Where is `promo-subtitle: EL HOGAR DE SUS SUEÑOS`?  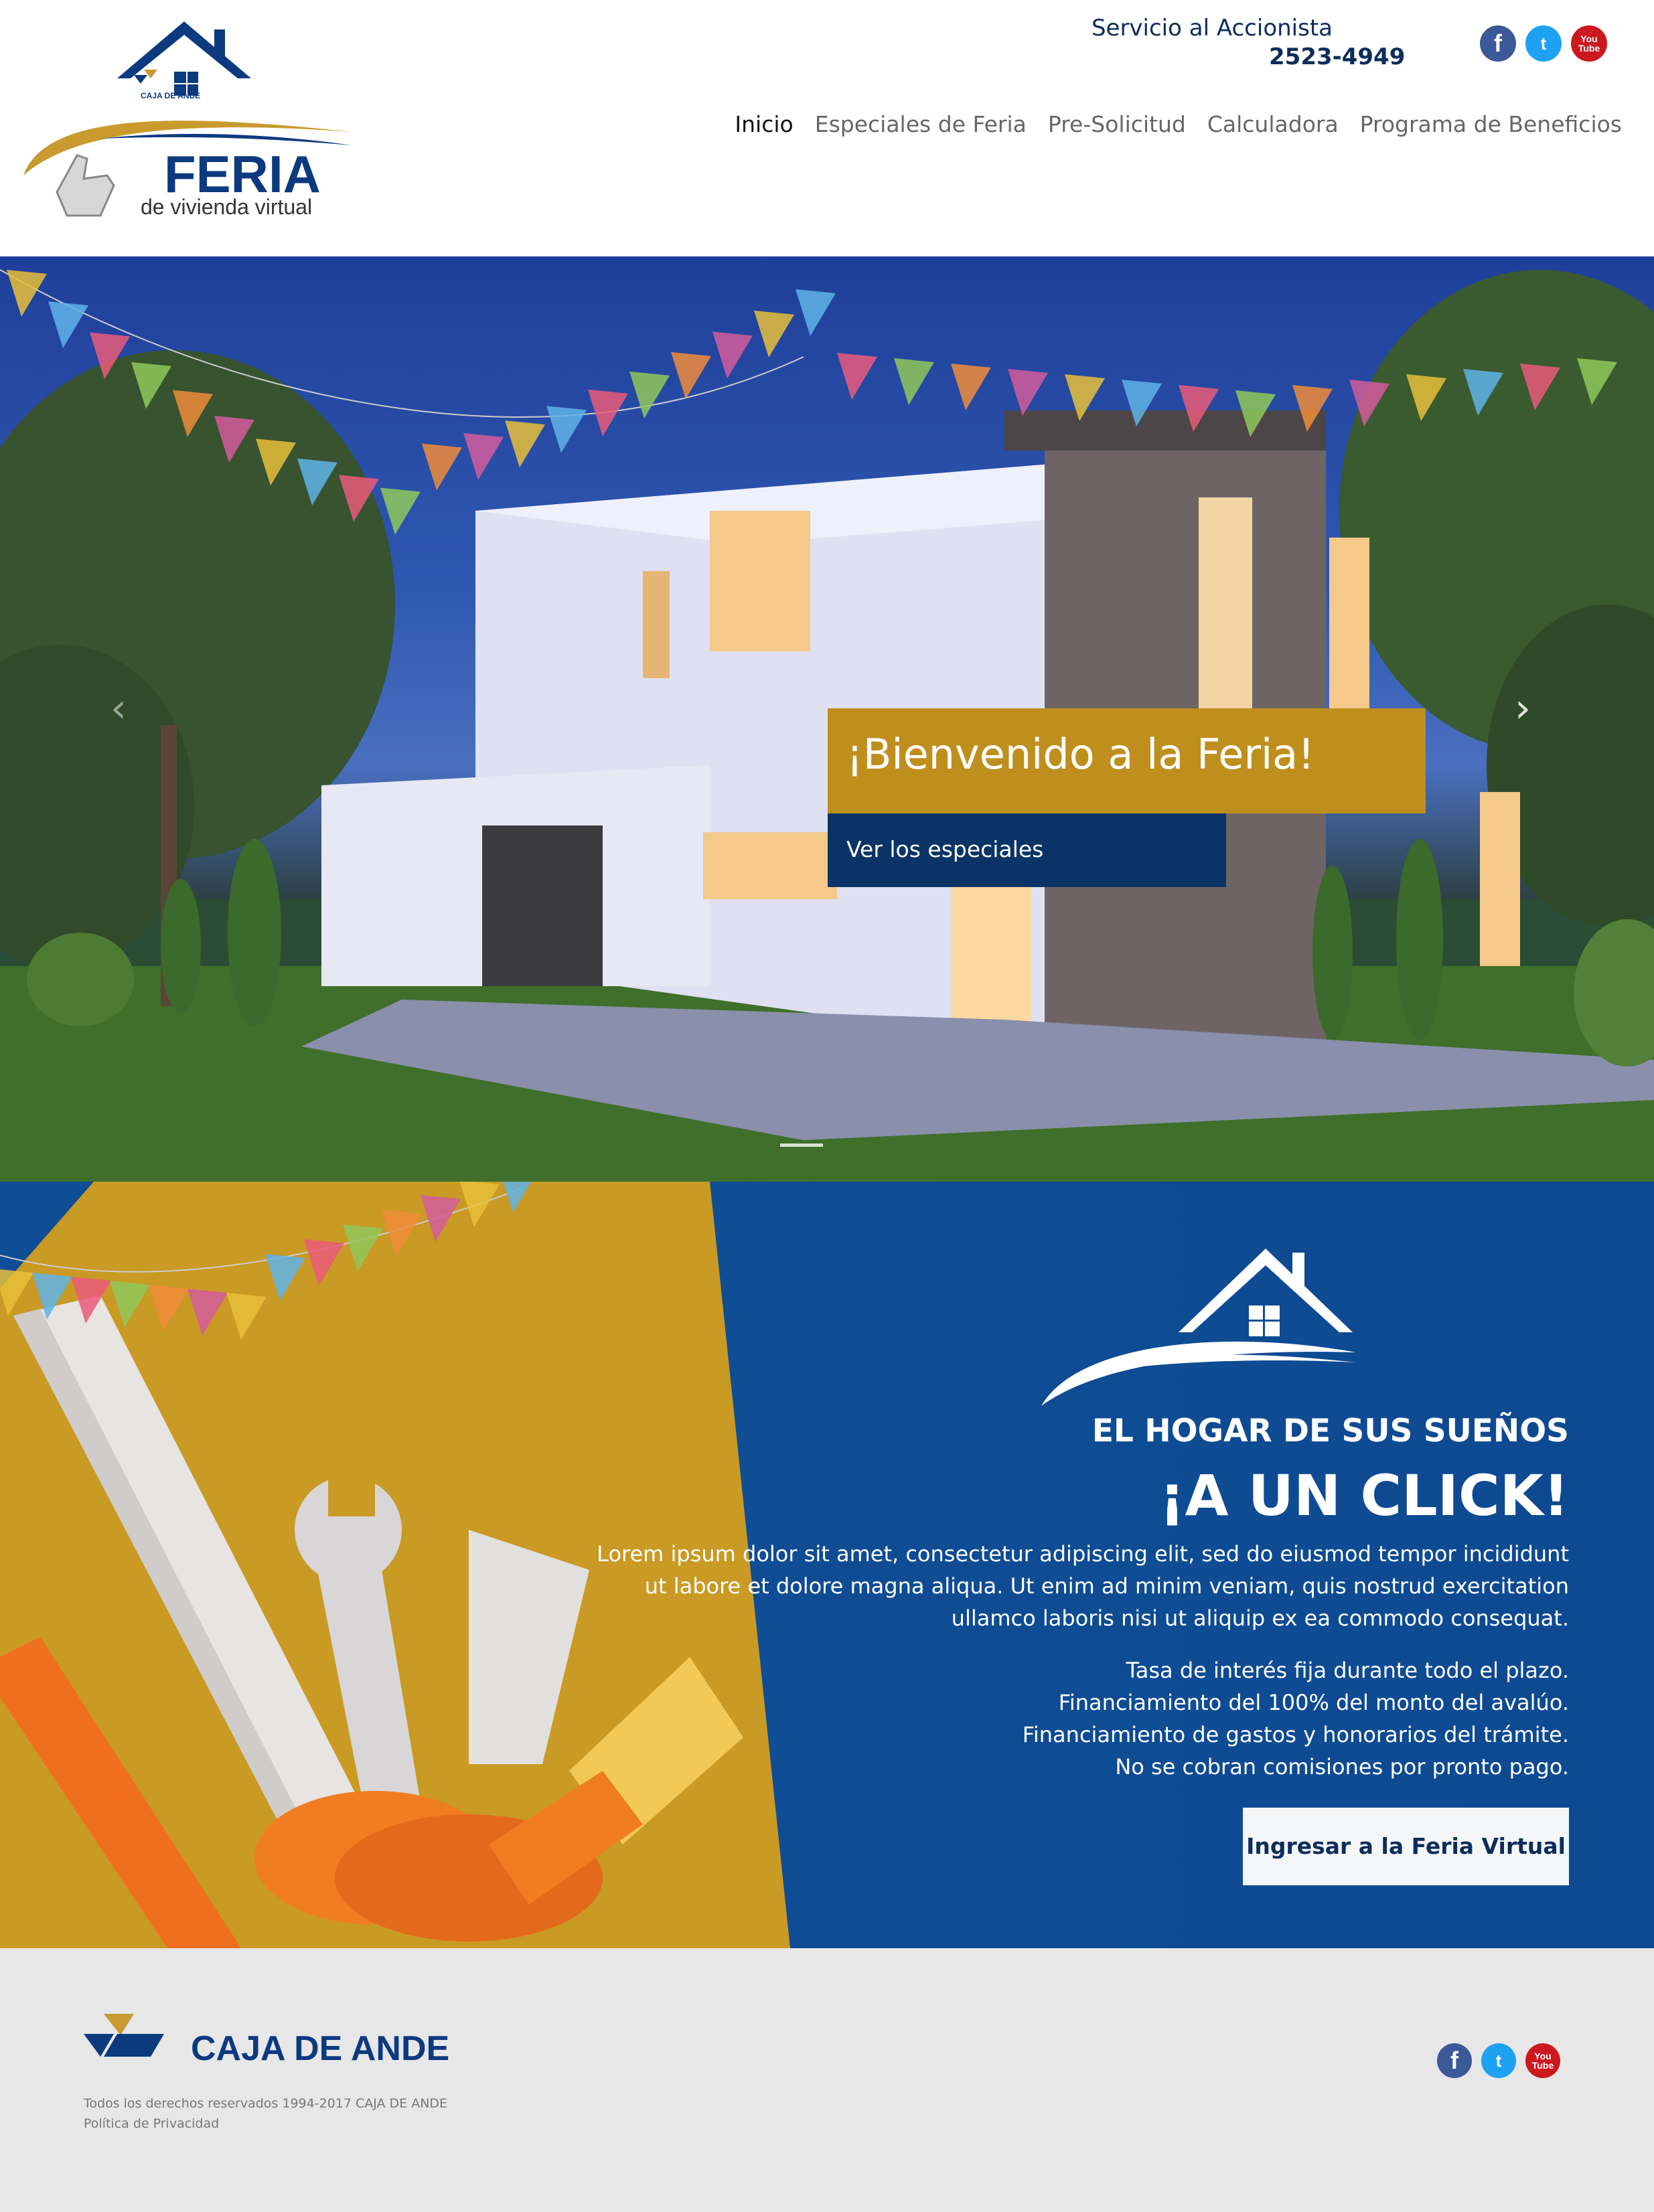 promo-subtitle: EL HOGAR DE SUS SUEÑOS is located at coordinates (1330, 1431).